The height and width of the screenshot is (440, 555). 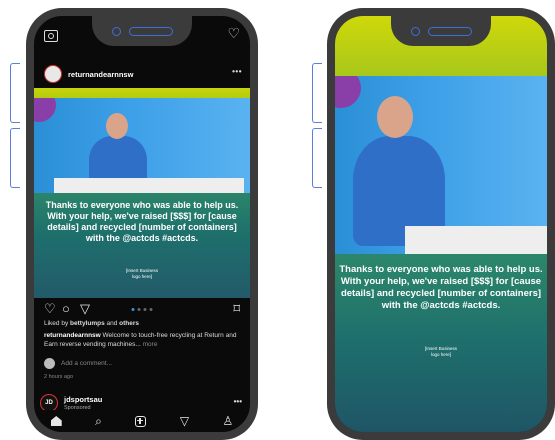 I want to click on sponsored-account-name: jdsportsau, so click(x=83, y=399).